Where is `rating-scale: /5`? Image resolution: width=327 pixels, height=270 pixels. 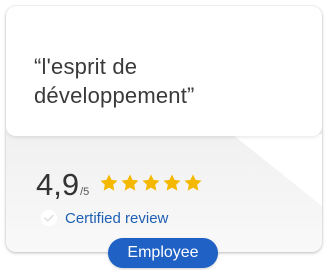
rating-scale: /5 is located at coordinates (85, 192).